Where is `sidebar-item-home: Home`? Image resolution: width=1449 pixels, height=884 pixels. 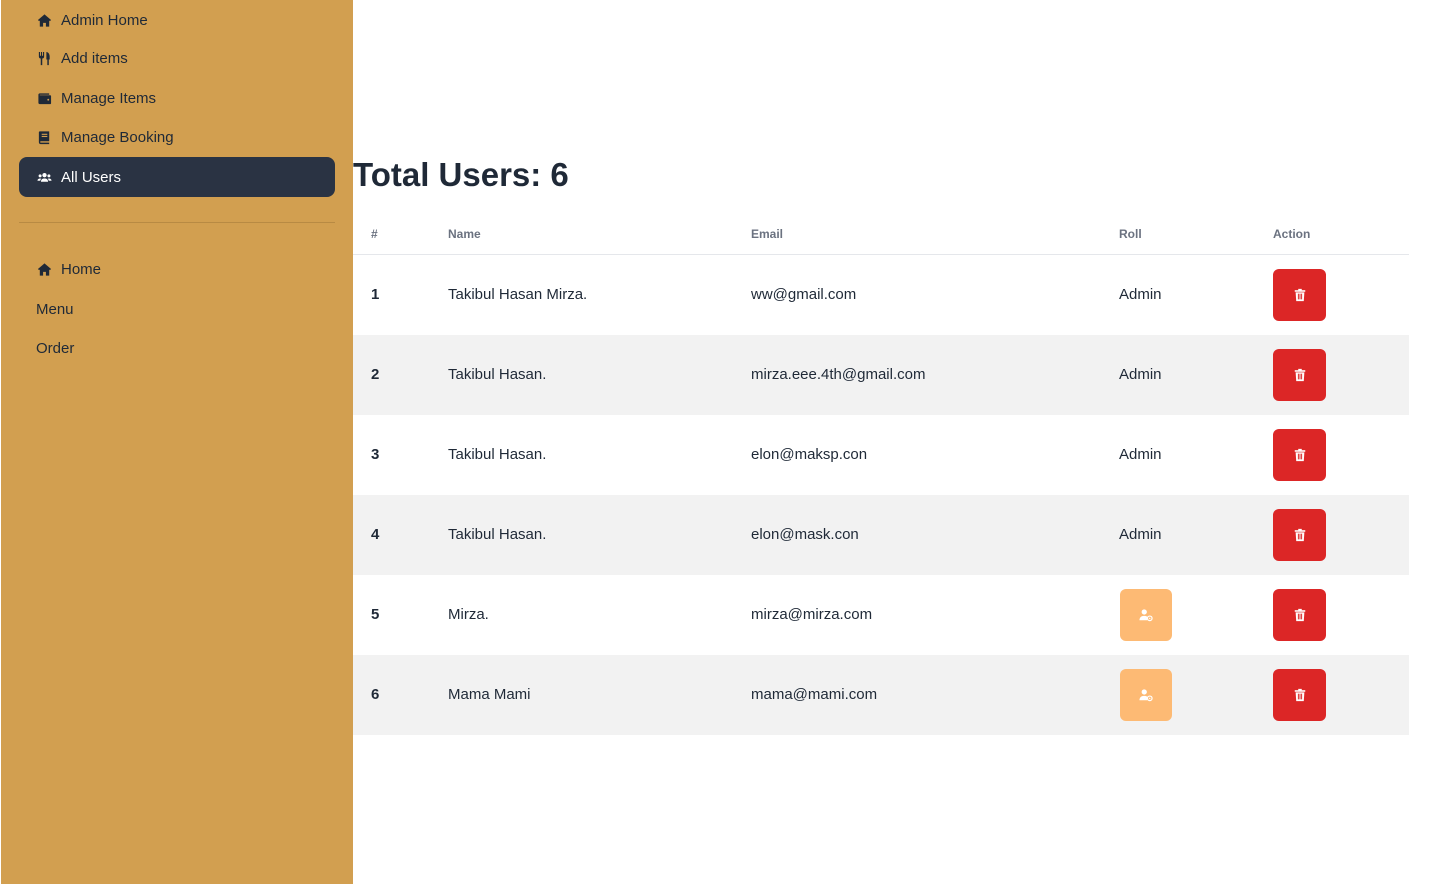 sidebar-item-home: Home is located at coordinates (177, 269).